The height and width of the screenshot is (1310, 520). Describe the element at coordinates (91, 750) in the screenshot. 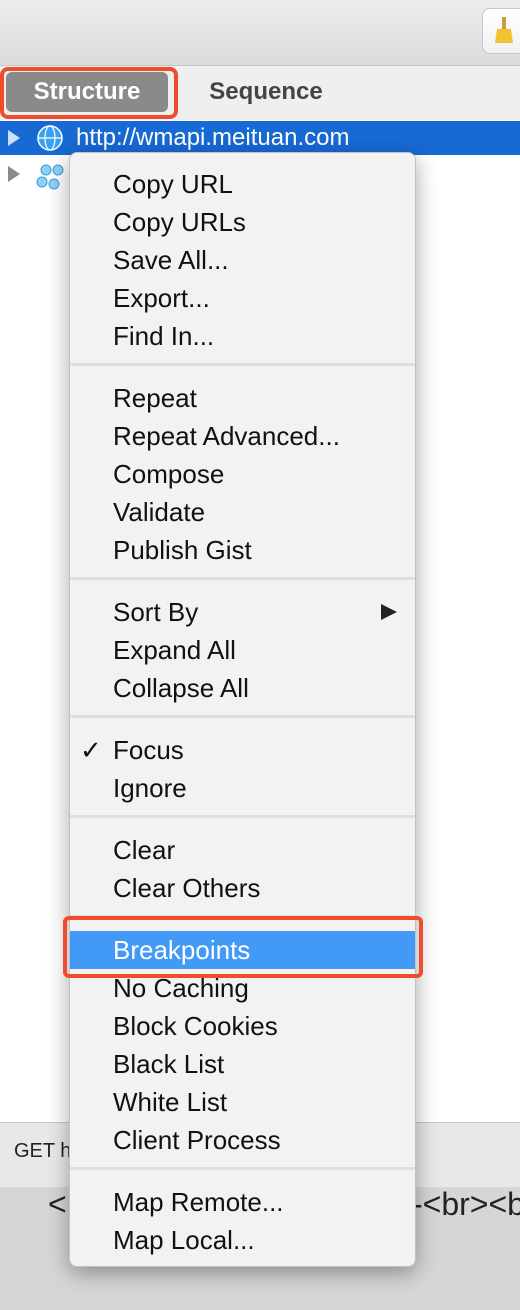

I see `checkmark-icon: ✓` at that location.